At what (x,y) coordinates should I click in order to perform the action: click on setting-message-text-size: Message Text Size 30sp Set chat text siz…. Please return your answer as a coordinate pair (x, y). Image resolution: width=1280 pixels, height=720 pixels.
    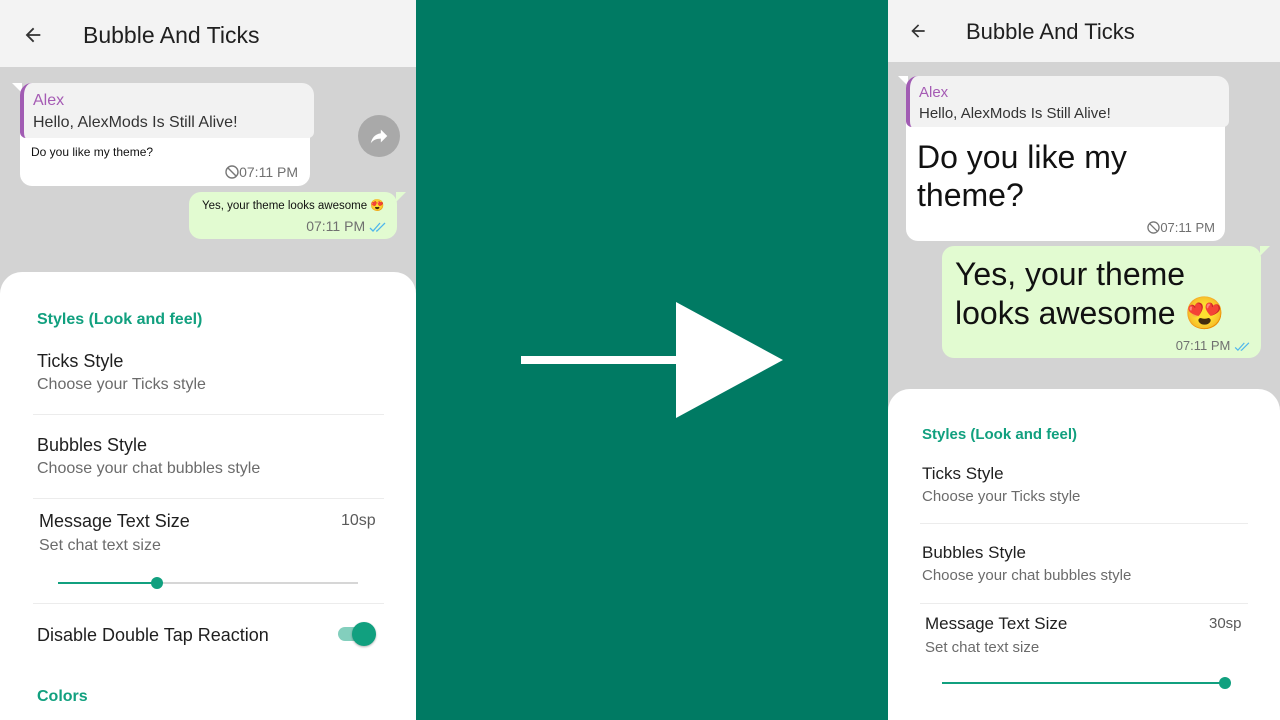
    Looking at the image, I should click on (1084, 655).